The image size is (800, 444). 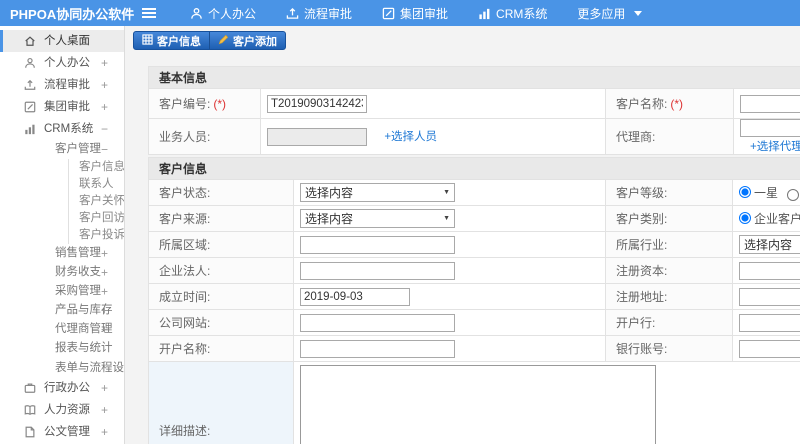 I want to click on sidebar-item-agent-mgmt: 代理商管理 +, so click(x=62, y=329).